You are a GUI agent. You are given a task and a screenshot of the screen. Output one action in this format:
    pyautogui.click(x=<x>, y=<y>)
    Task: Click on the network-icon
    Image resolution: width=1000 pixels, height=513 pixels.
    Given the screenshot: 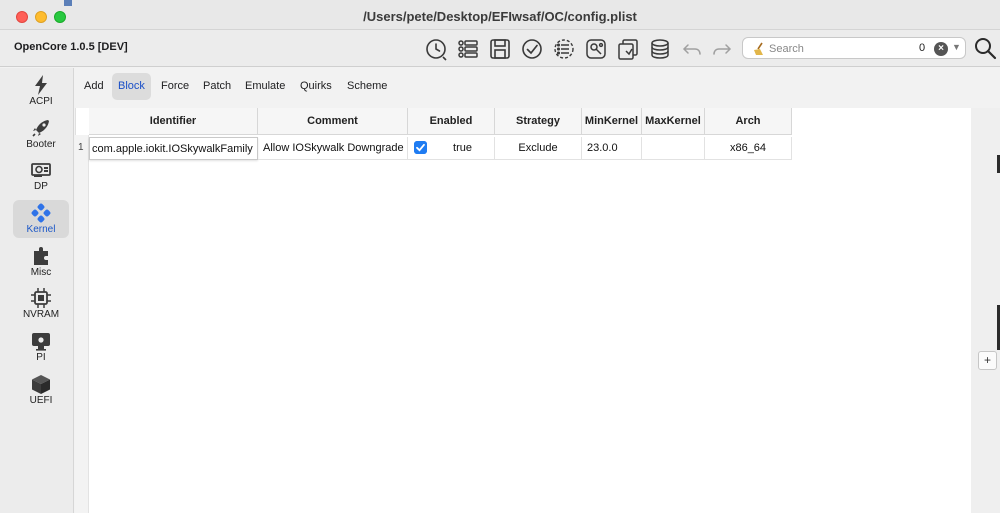 What is the action you would take?
    pyautogui.click(x=596, y=49)
    